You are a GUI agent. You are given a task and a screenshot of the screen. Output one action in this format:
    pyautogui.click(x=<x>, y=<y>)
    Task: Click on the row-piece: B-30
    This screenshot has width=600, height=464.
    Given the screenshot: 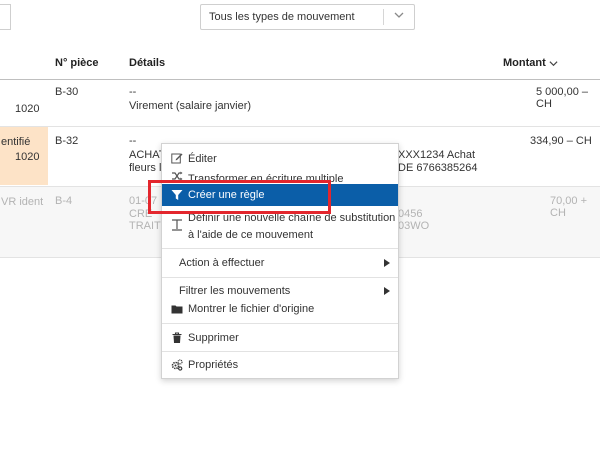 What is the action you would take?
    pyautogui.click(x=67, y=92)
    